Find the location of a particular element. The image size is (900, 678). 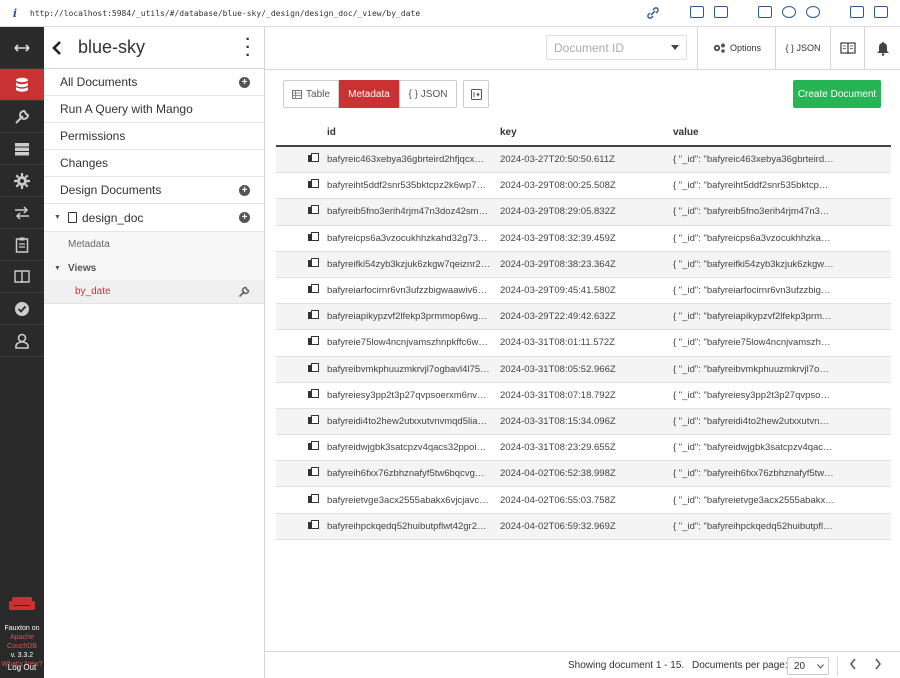

globe-icon is located at coordinates (789, 12).